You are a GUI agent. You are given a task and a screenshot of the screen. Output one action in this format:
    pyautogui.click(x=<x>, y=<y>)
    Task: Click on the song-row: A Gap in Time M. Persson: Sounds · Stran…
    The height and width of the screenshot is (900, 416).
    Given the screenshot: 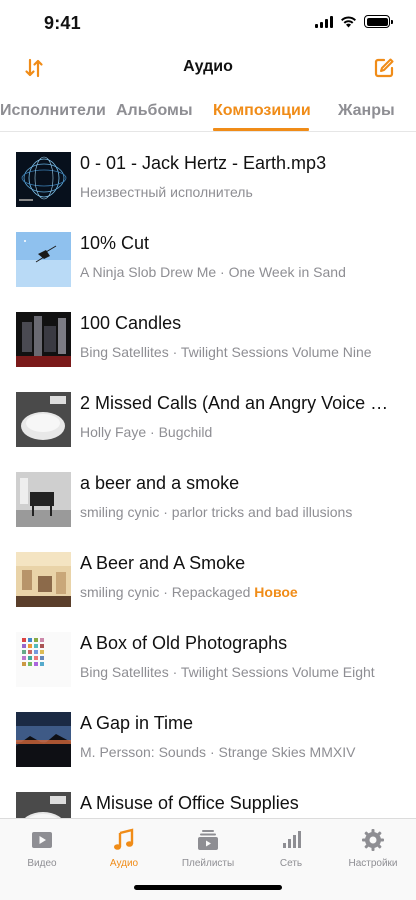 What is the action you would take?
    pyautogui.click(x=208, y=732)
    